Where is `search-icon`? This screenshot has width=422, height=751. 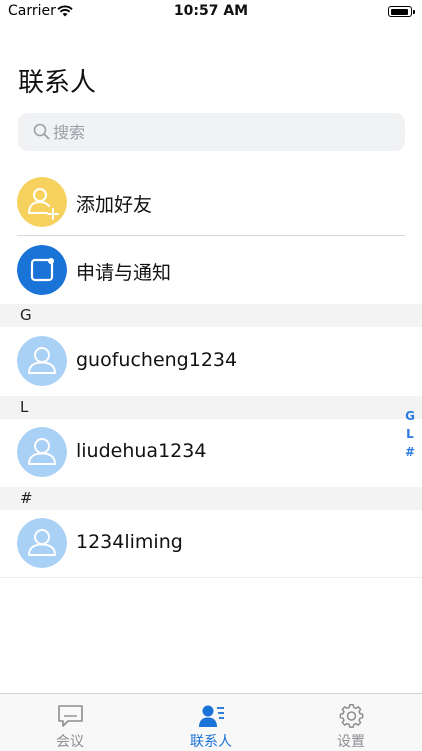 search-icon is located at coordinates (41, 131).